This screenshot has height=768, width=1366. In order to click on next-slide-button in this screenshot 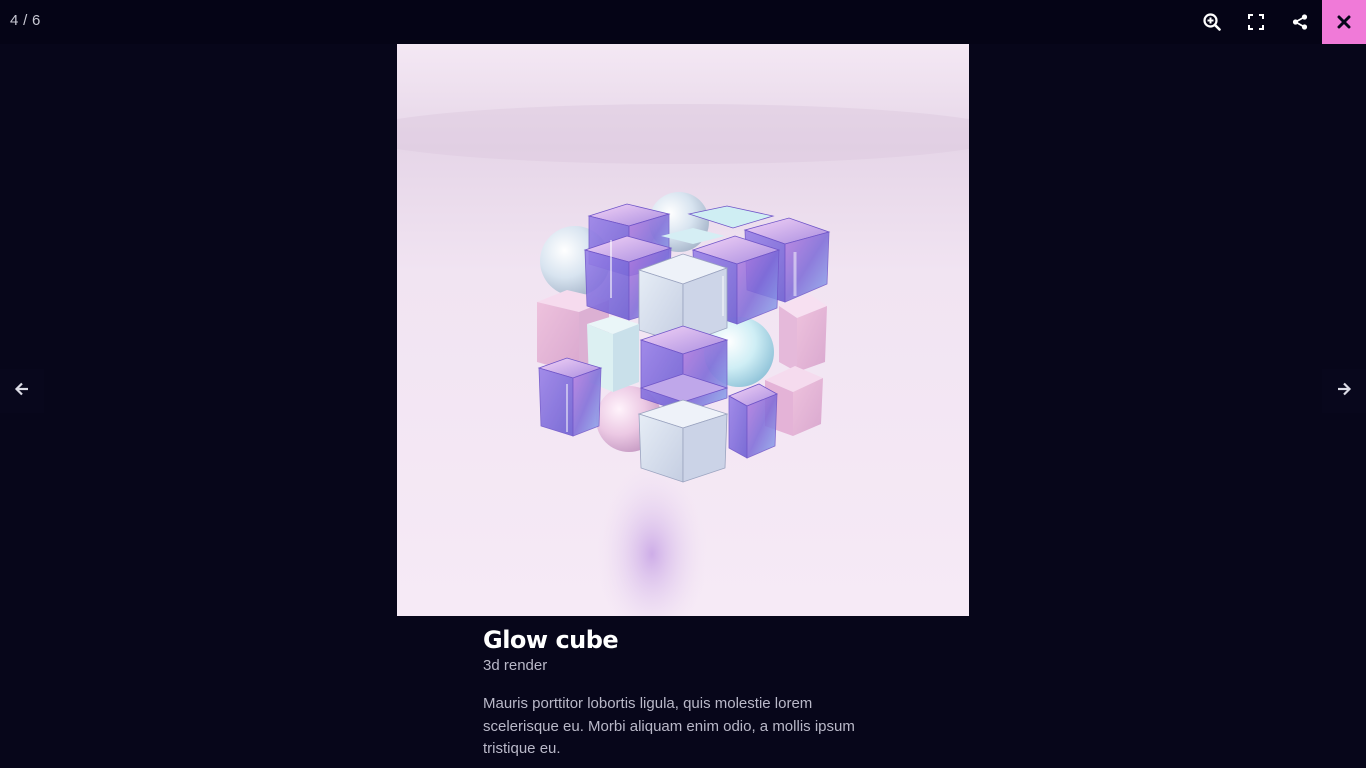, I will do `click(1344, 391)`.